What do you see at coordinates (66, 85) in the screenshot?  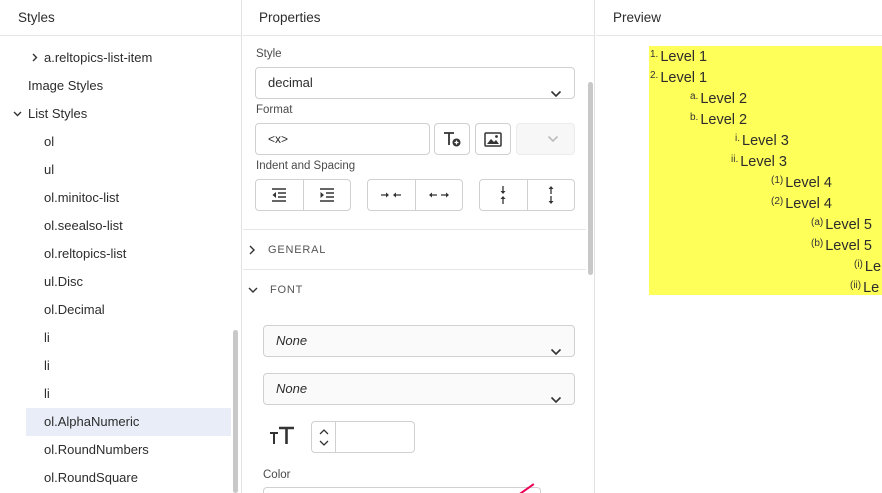 I see `tree-item-label: Image Styles` at bounding box center [66, 85].